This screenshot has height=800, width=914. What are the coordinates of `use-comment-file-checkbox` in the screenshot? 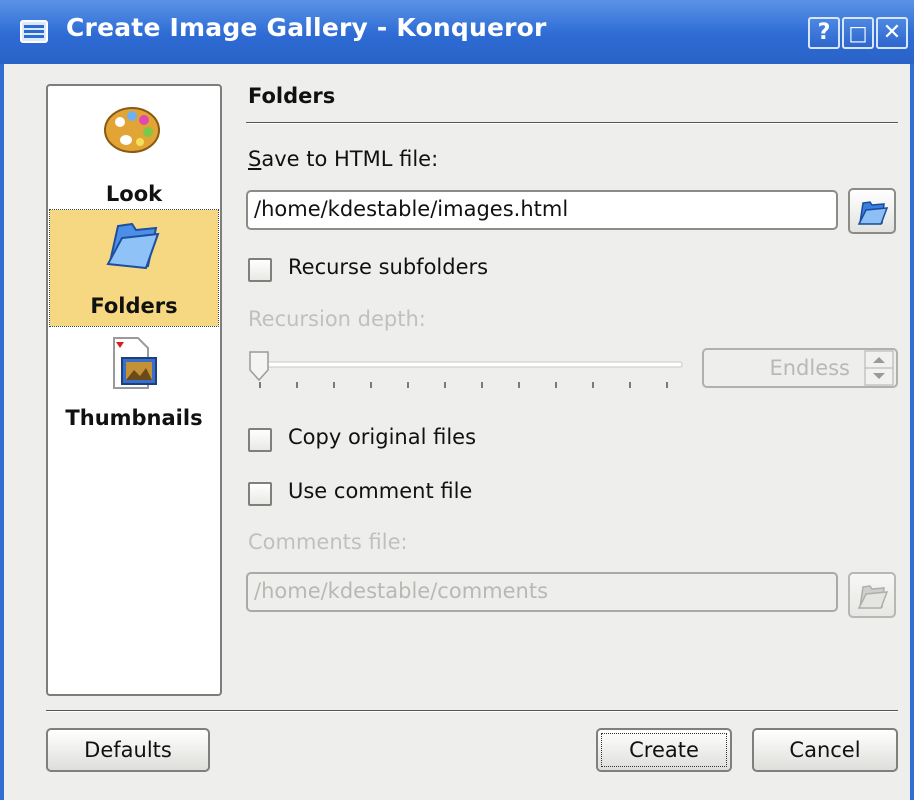 It's located at (260, 494).